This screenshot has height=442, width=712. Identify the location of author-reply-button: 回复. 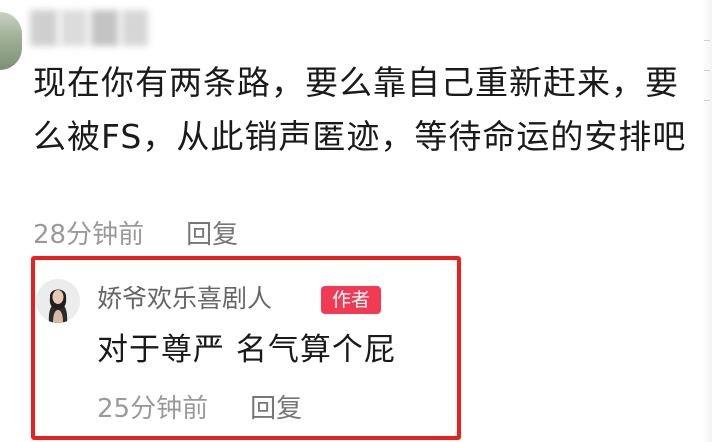
(276, 406).